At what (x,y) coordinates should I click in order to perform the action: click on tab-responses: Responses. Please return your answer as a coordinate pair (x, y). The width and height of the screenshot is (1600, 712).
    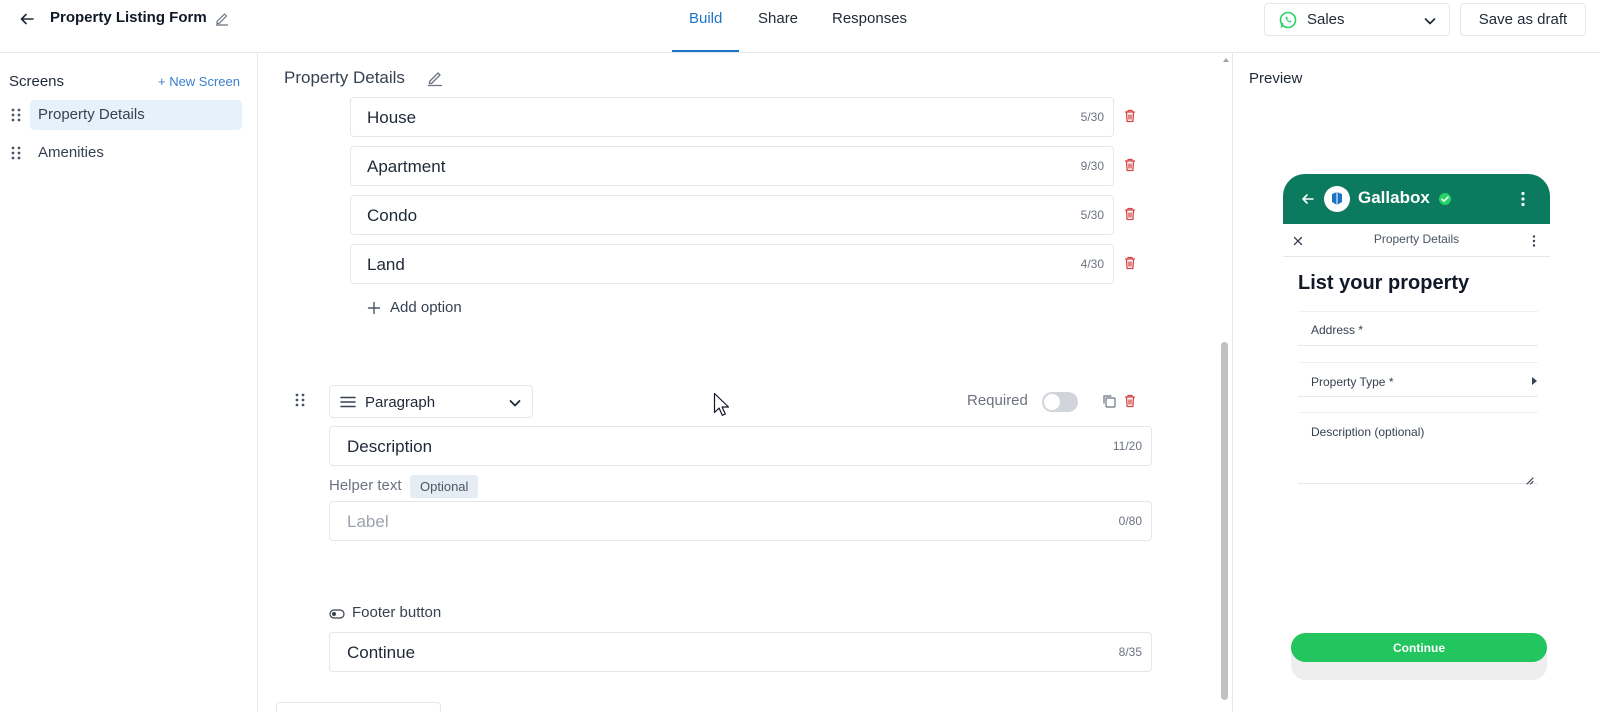
    Looking at the image, I should click on (869, 18).